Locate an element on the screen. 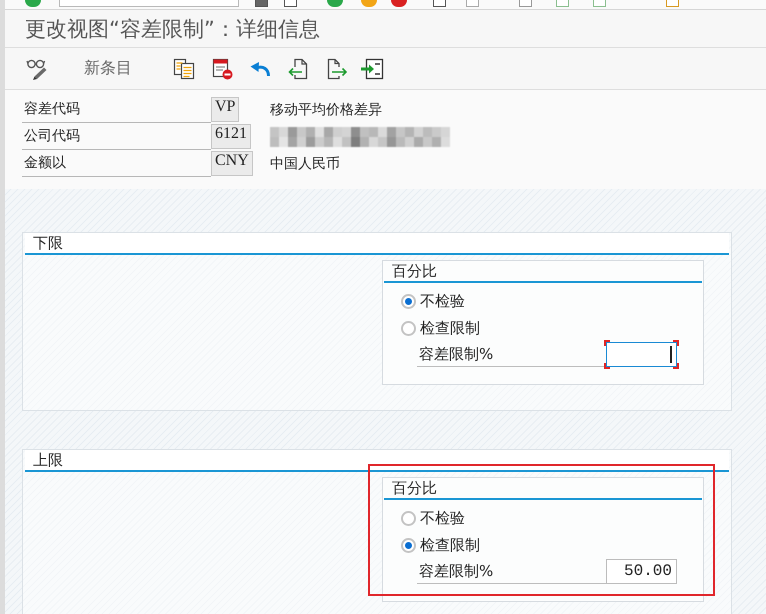 The height and width of the screenshot is (614, 766). value-field: CNY is located at coordinates (232, 163).